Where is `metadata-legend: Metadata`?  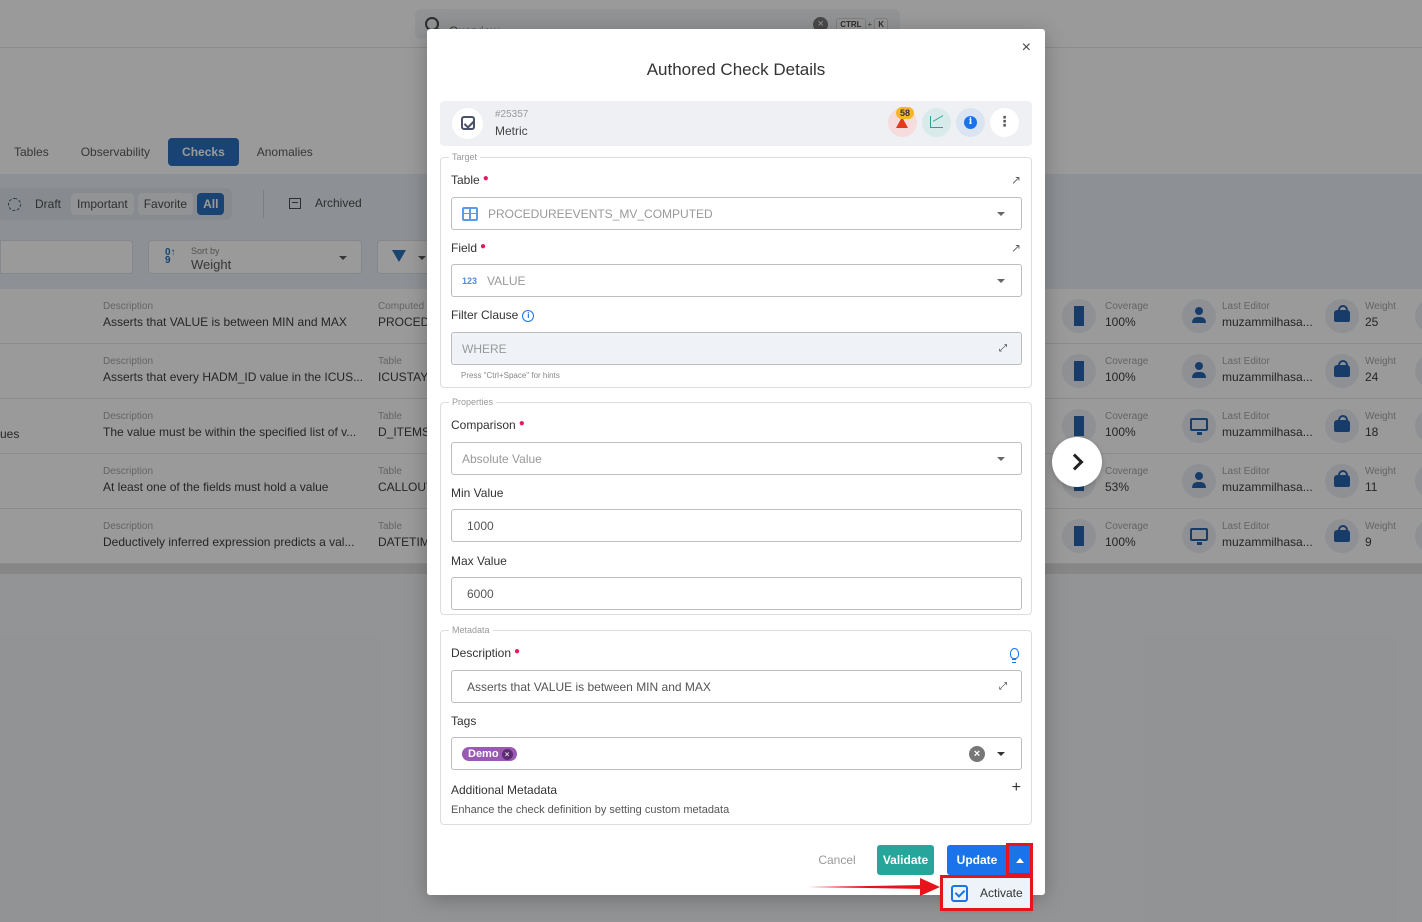
metadata-legend: Metadata is located at coordinates (471, 630).